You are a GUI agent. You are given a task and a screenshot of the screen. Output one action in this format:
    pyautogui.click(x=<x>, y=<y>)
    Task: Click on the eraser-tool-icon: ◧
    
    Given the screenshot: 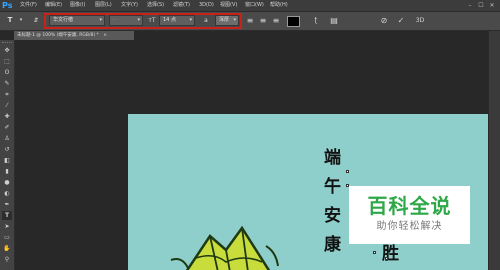 What is the action you would take?
    pyautogui.click(x=7, y=160)
    